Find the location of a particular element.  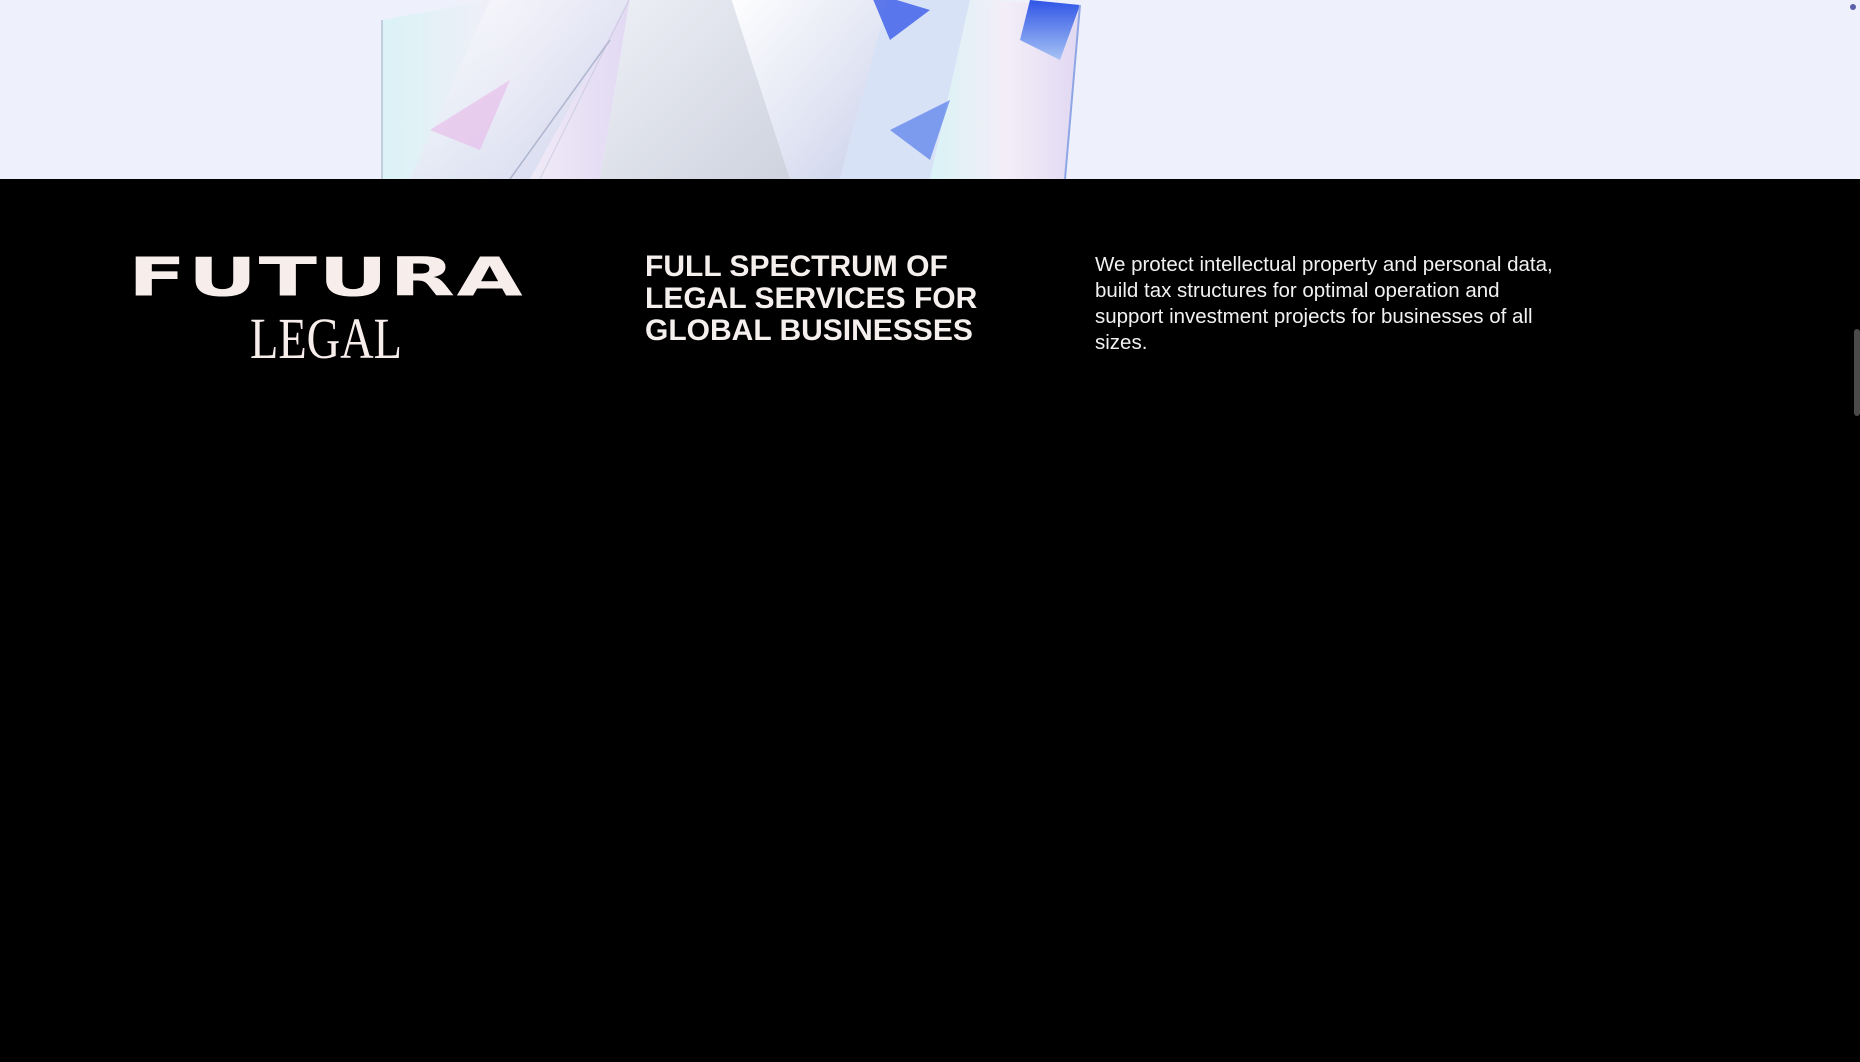

logo-wordmark-futura: FUTURA is located at coordinates (326, 277).